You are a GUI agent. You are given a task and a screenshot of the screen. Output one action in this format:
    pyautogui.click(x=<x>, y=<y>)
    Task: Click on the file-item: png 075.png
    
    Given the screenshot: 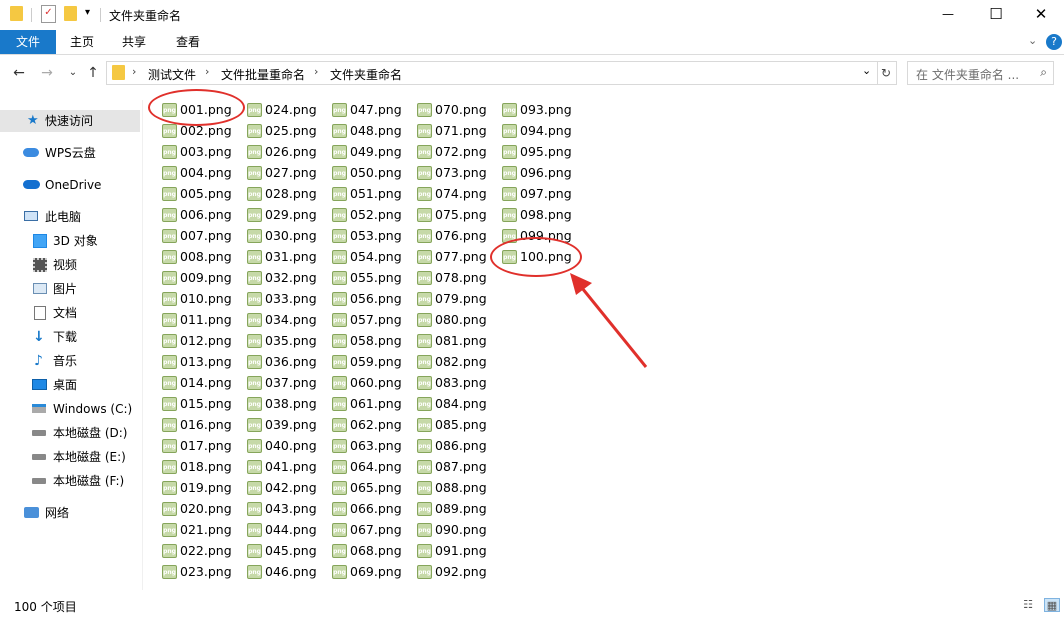 What is the action you would take?
    pyautogui.click(x=457, y=215)
    